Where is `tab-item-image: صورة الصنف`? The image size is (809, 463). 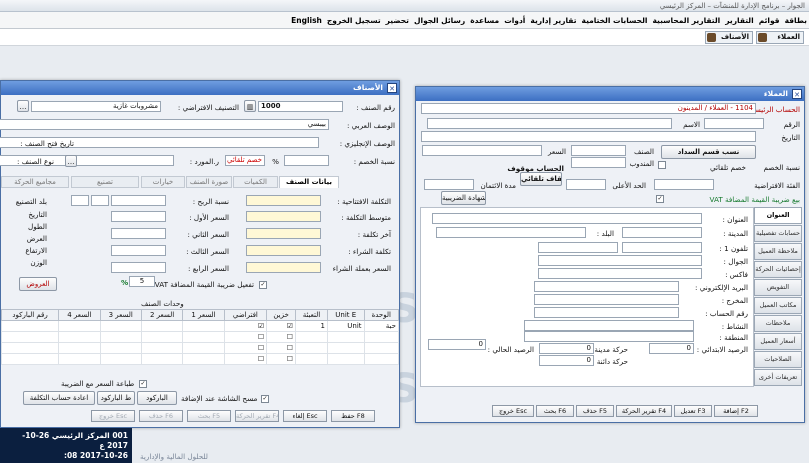
tab-item-image: صورة الصنف is located at coordinates (209, 182).